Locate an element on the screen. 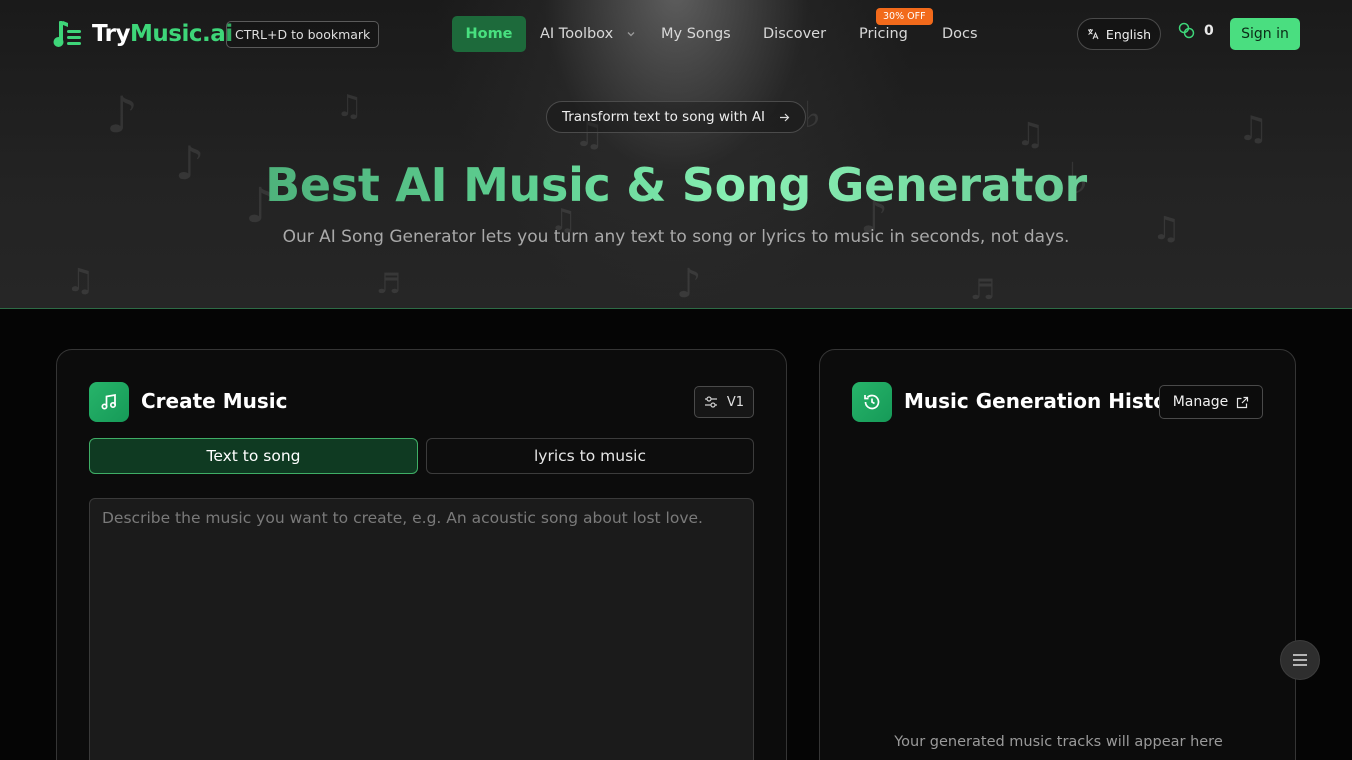 Image resolution: width=1352 pixels, height=760 pixels. brand-name: TryMusic.ai is located at coordinates (162, 34).